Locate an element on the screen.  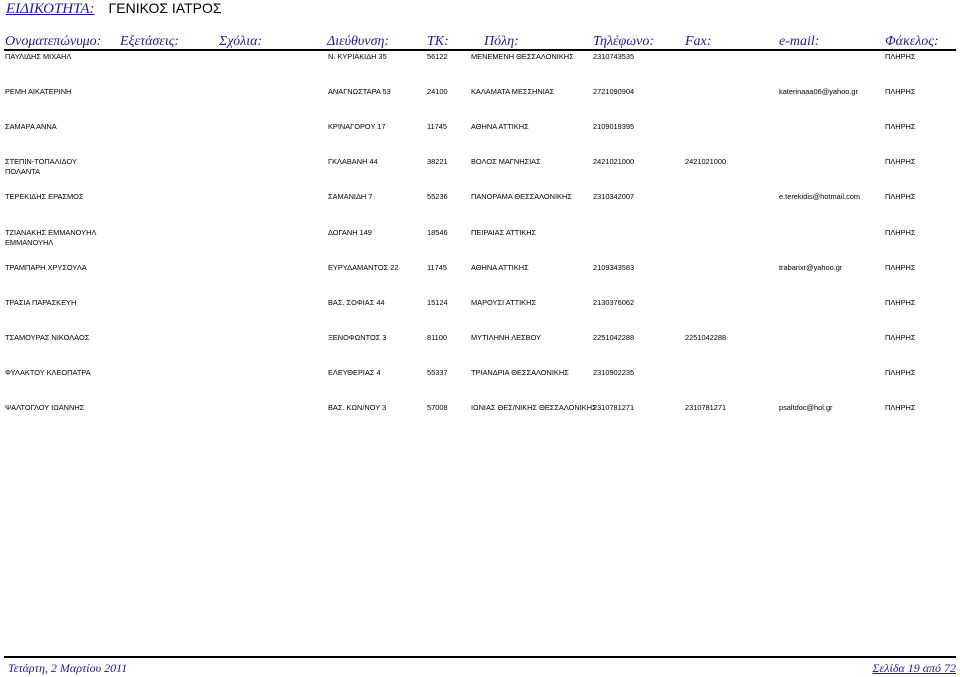
cell-tk: 38221 is located at coordinates (437, 162).